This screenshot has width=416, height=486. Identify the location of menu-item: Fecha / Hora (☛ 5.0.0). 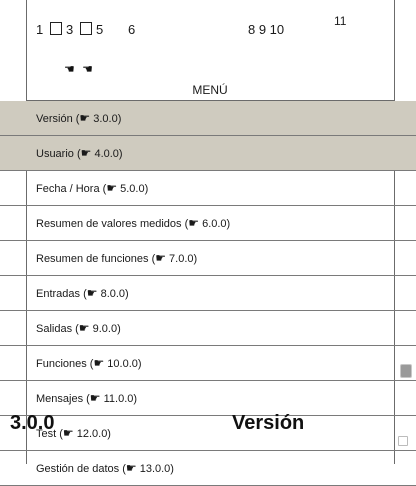
(208, 188).